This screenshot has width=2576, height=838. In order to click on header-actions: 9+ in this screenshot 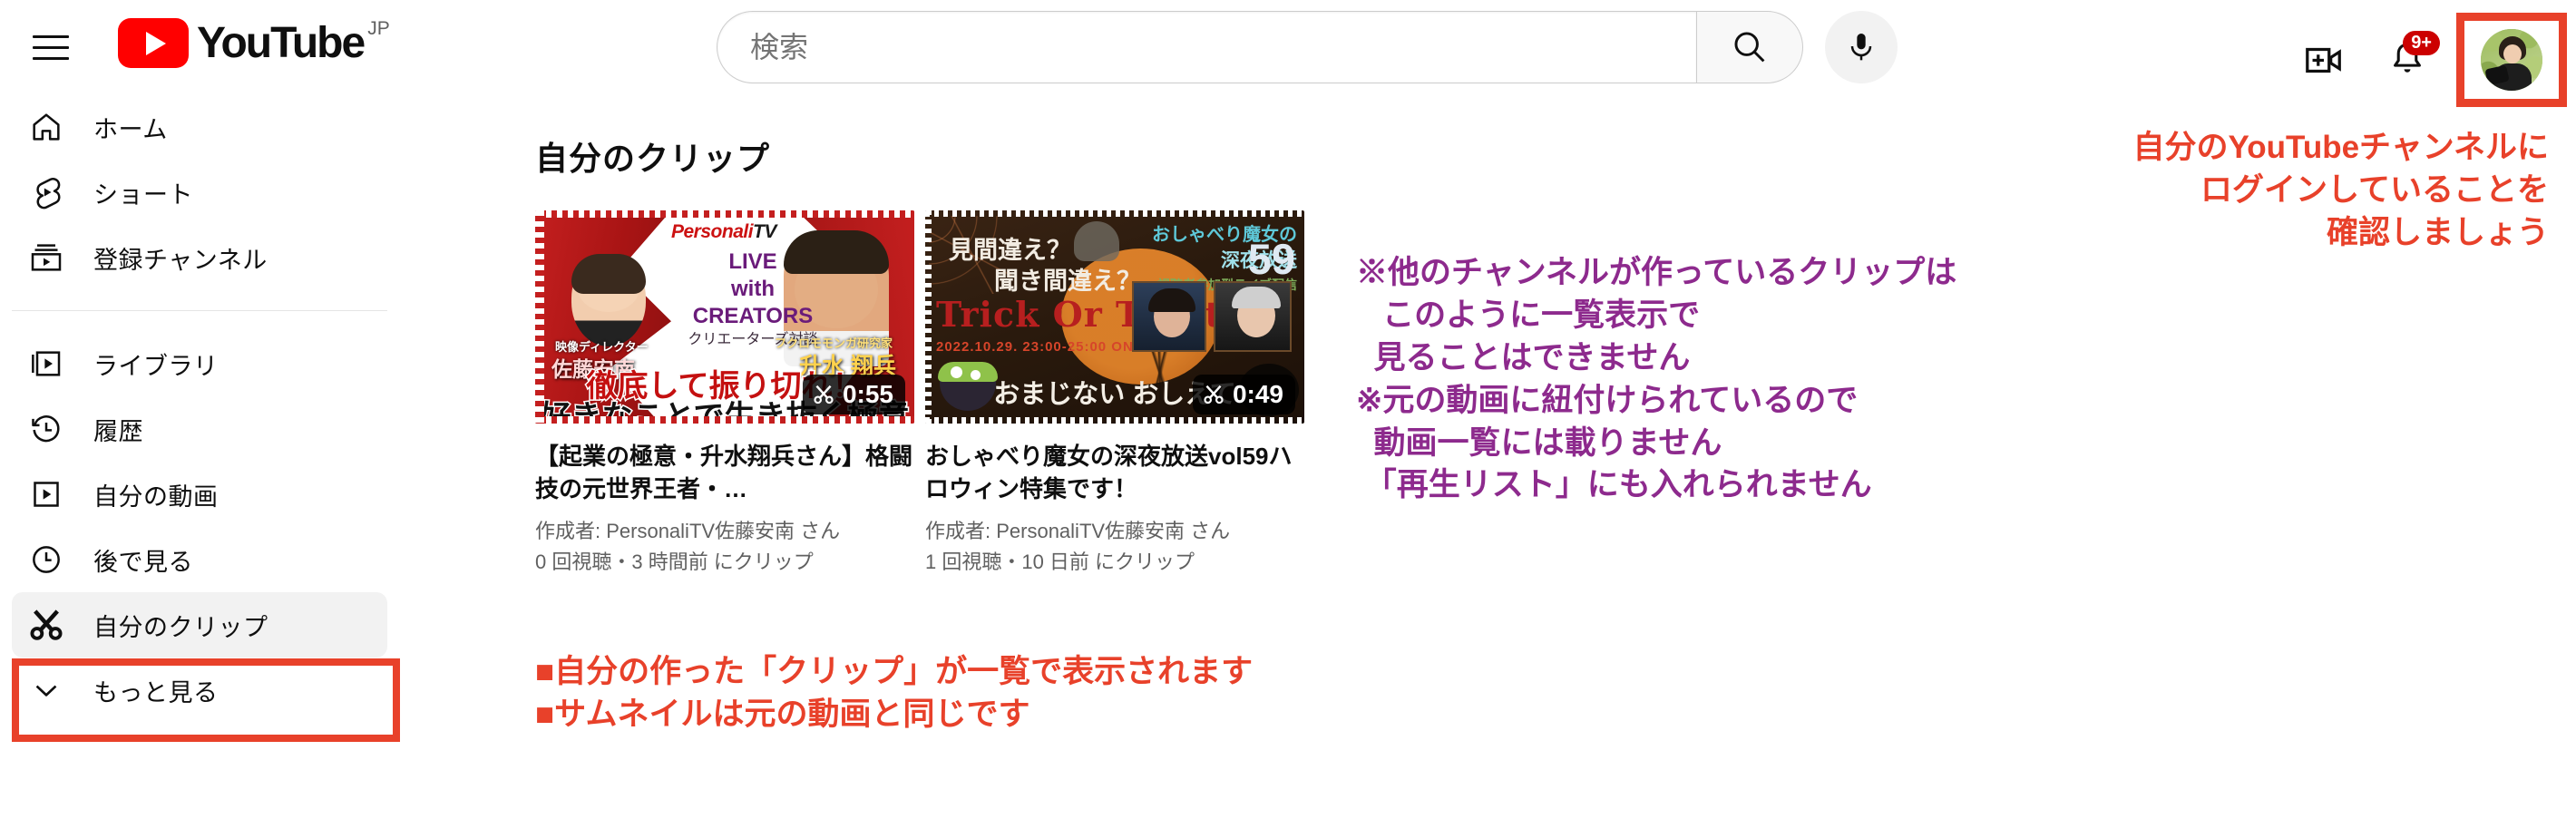, I will do `click(2428, 60)`.